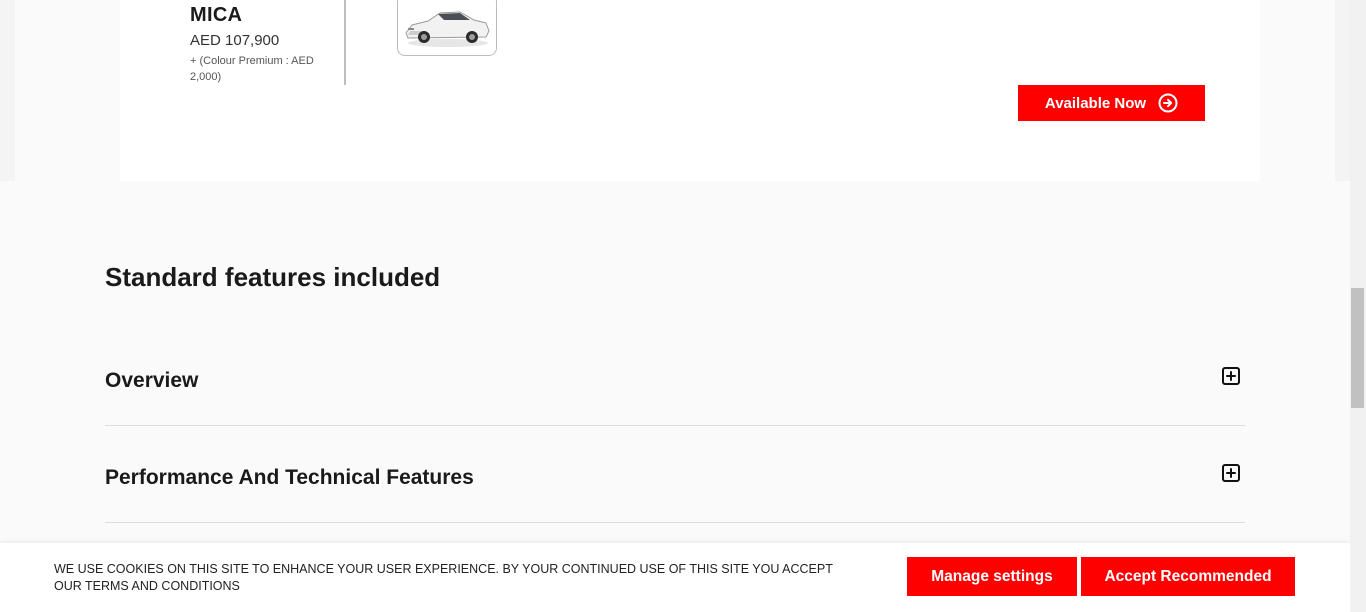 The image size is (1366, 612). What do you see at coordinates (235, 40) in the screenshot?
I see `color-price: AED 107,900` at bounding box center [235, 40].